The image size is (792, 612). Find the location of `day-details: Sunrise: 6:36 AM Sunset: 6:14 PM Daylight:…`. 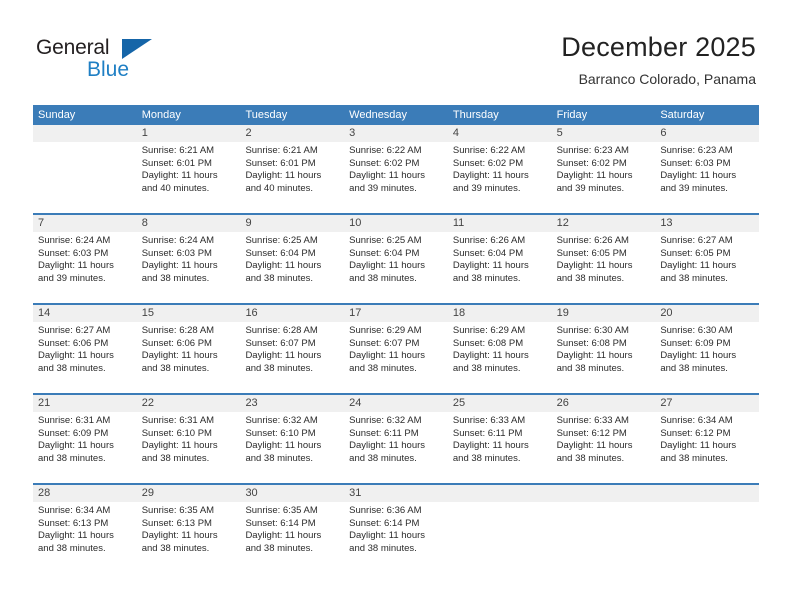

day-details: Sunrise: 6:36 AM Sunset: 6:14 PM Daylight:… is located at coordinates (396, 530).